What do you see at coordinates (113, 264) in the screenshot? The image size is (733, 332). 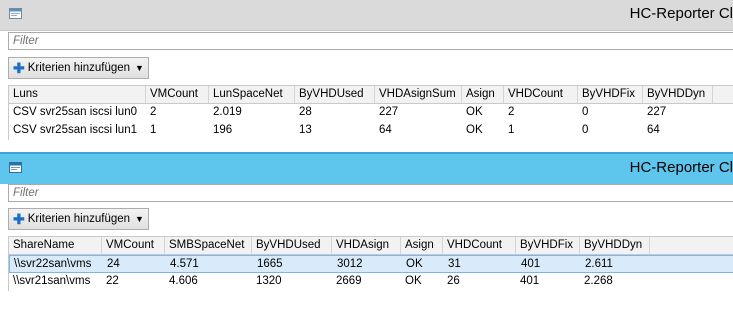 I see `table-cell: 24` at bounding box center [113, 264].